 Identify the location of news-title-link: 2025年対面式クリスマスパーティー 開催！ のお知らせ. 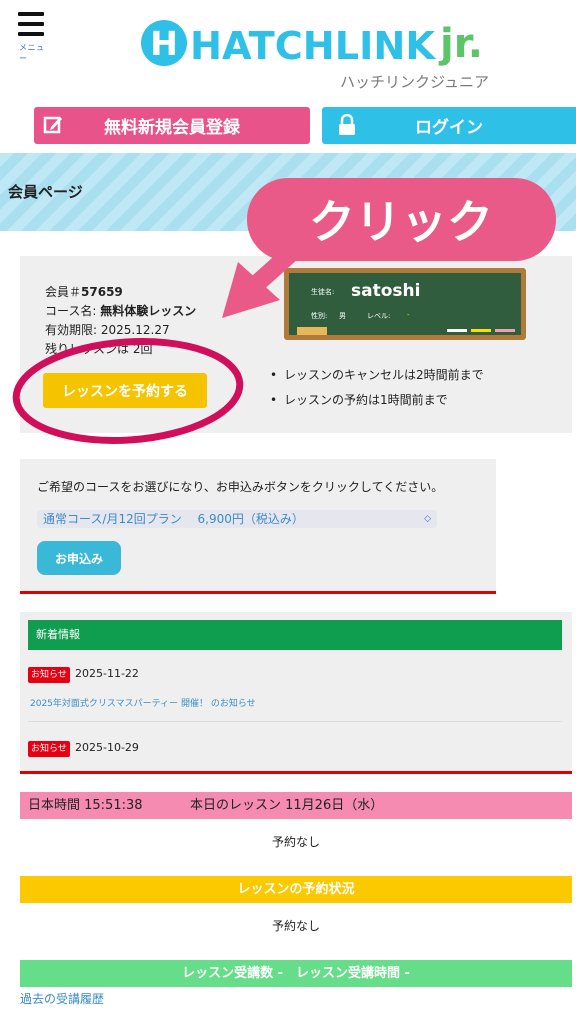
(143, 702).